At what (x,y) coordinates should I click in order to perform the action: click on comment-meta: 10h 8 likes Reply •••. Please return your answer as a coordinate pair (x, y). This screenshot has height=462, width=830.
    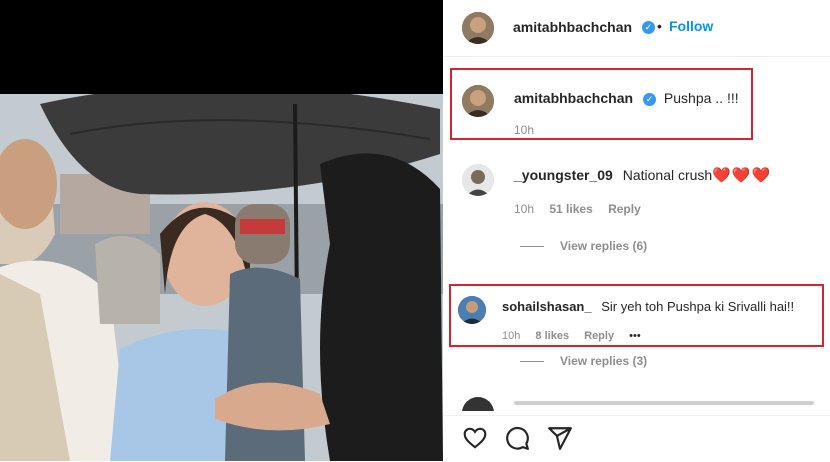
    Looking at the image, I should click on (577, 336).